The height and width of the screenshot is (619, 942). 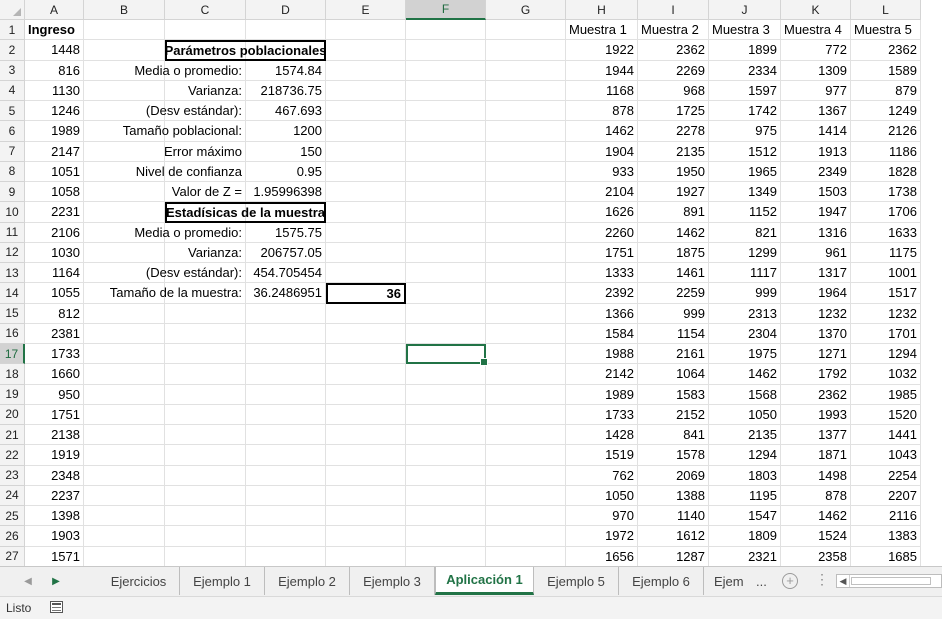 What do you see at coordinates (602, 455) in the screenshot?
I see `sample-cell: 1519` at bounding box center [602, 455].